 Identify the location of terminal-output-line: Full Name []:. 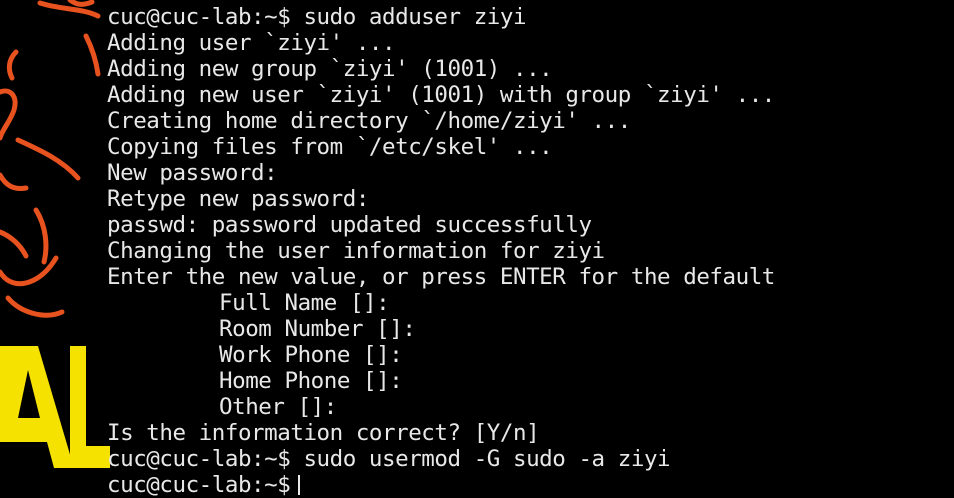
(304, 303).